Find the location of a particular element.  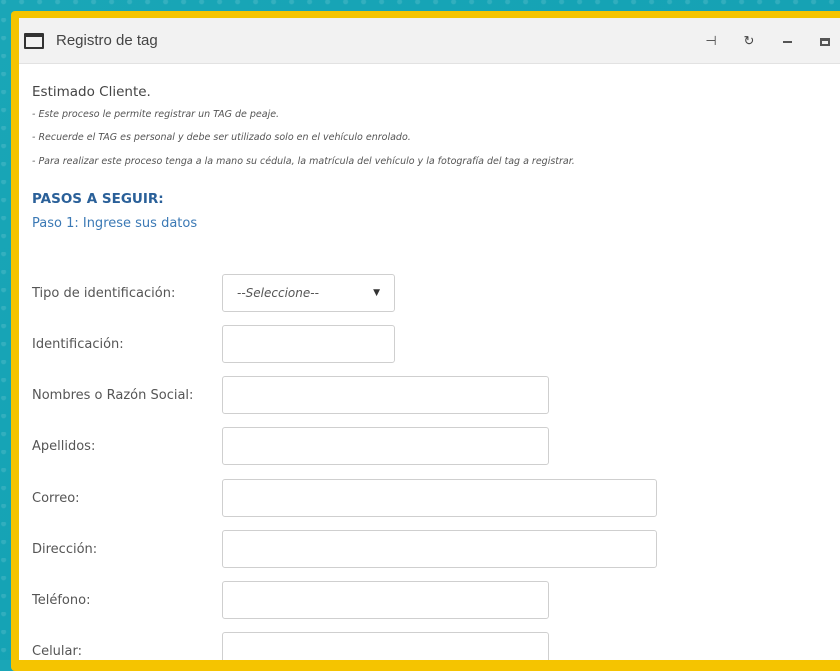

nombres-input is located at coordinates (385, 395).